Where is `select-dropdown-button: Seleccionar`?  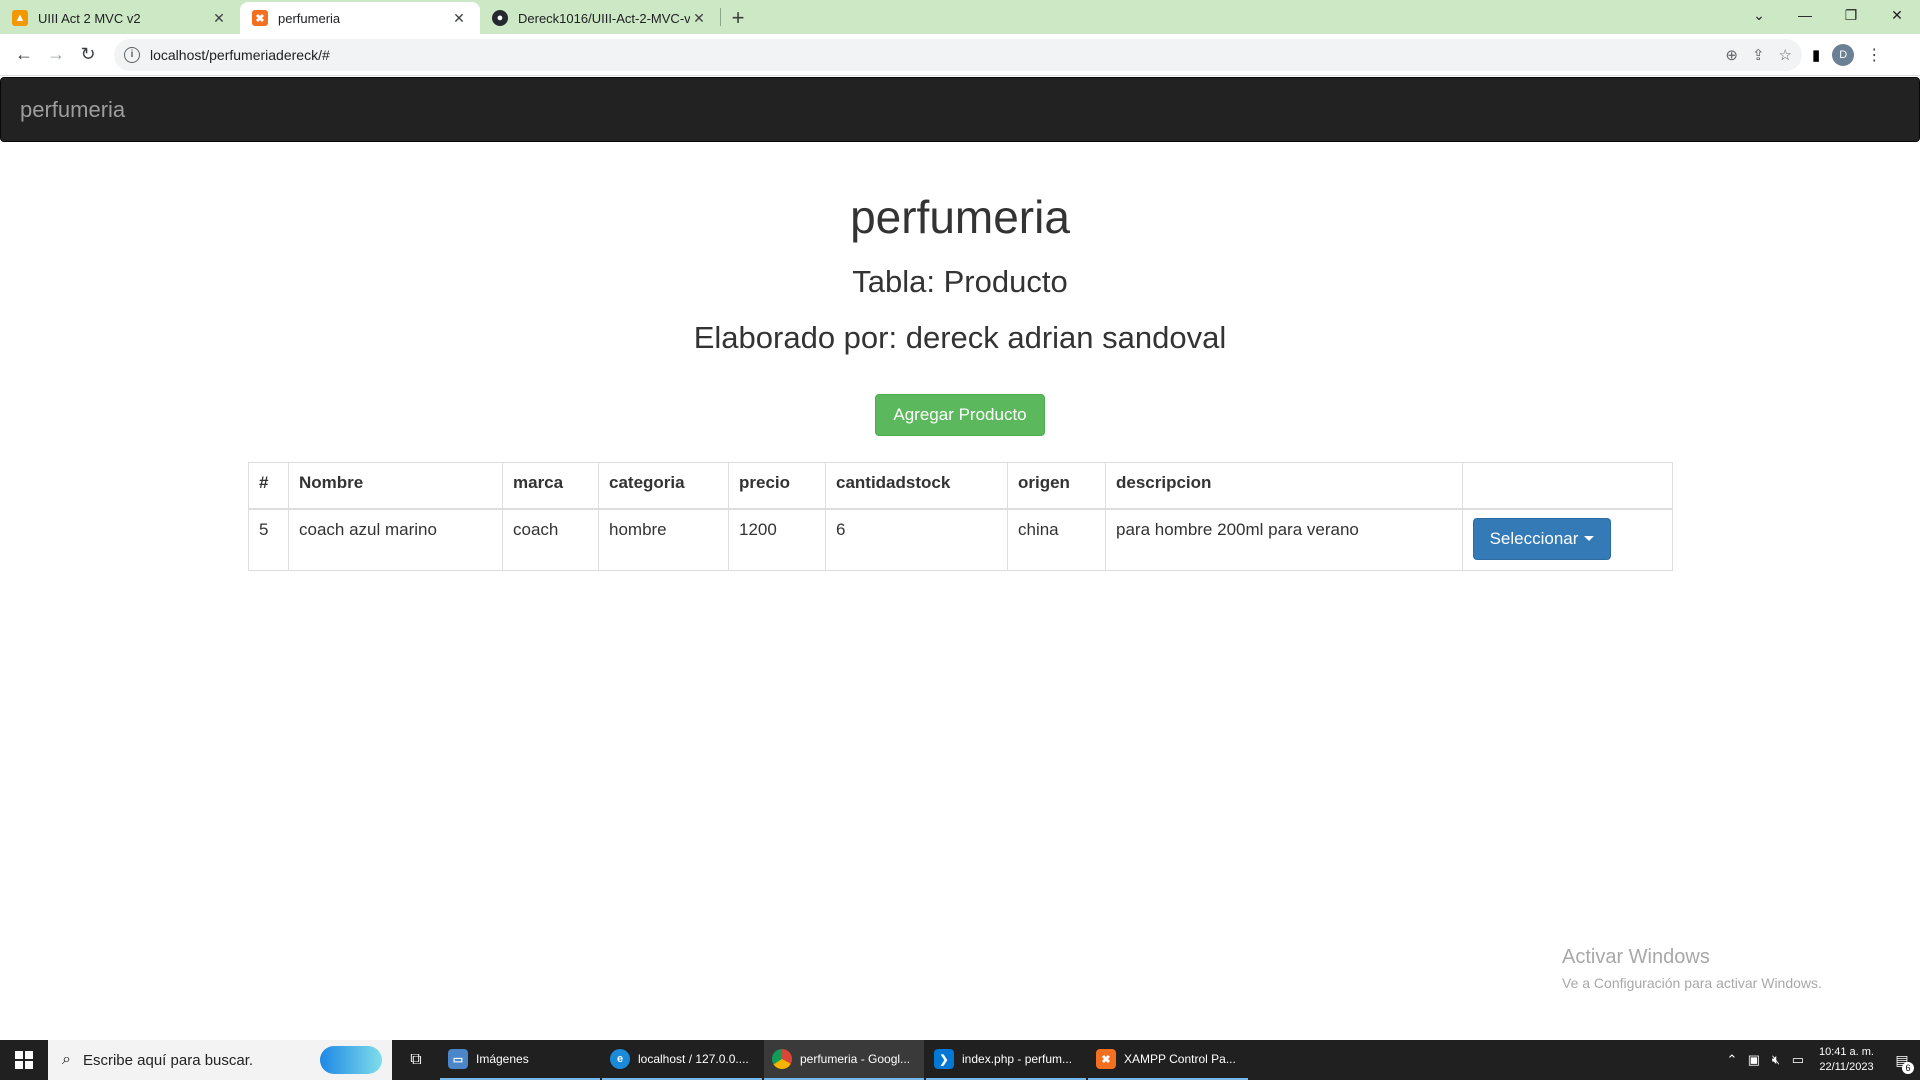
select-dropdown-button: Seleccionar is located at coordinates (1542, 538).